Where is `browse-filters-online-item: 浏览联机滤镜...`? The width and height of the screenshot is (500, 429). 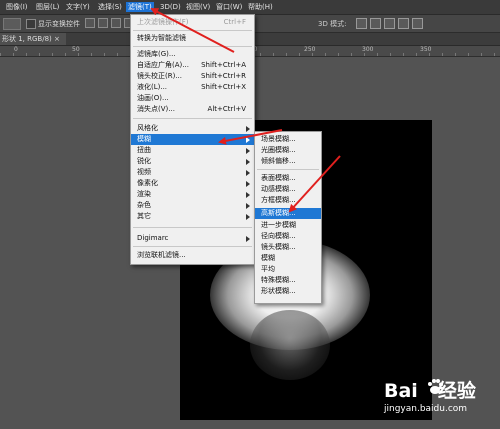
browse-filters-online-item: 浏览联机滤镜... is located at coordinates (192, 255).